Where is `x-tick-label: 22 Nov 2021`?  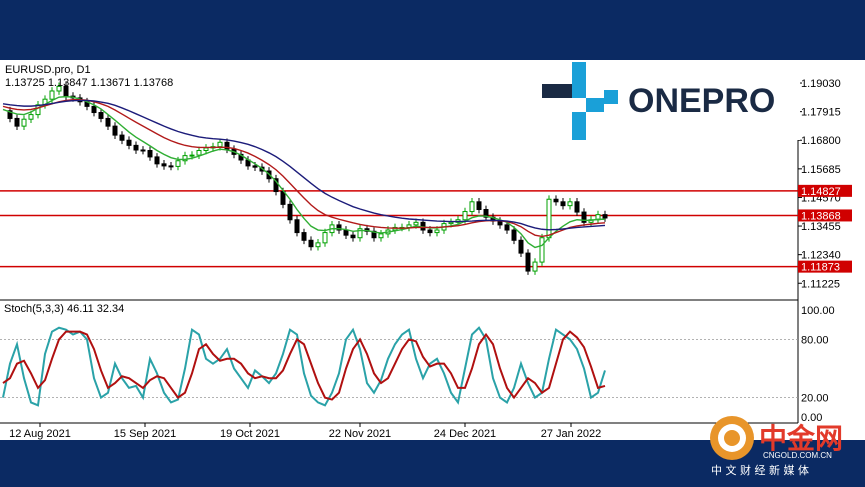
x-tick-label: 22 Nov 2021 is located at coordinates (360, 434).